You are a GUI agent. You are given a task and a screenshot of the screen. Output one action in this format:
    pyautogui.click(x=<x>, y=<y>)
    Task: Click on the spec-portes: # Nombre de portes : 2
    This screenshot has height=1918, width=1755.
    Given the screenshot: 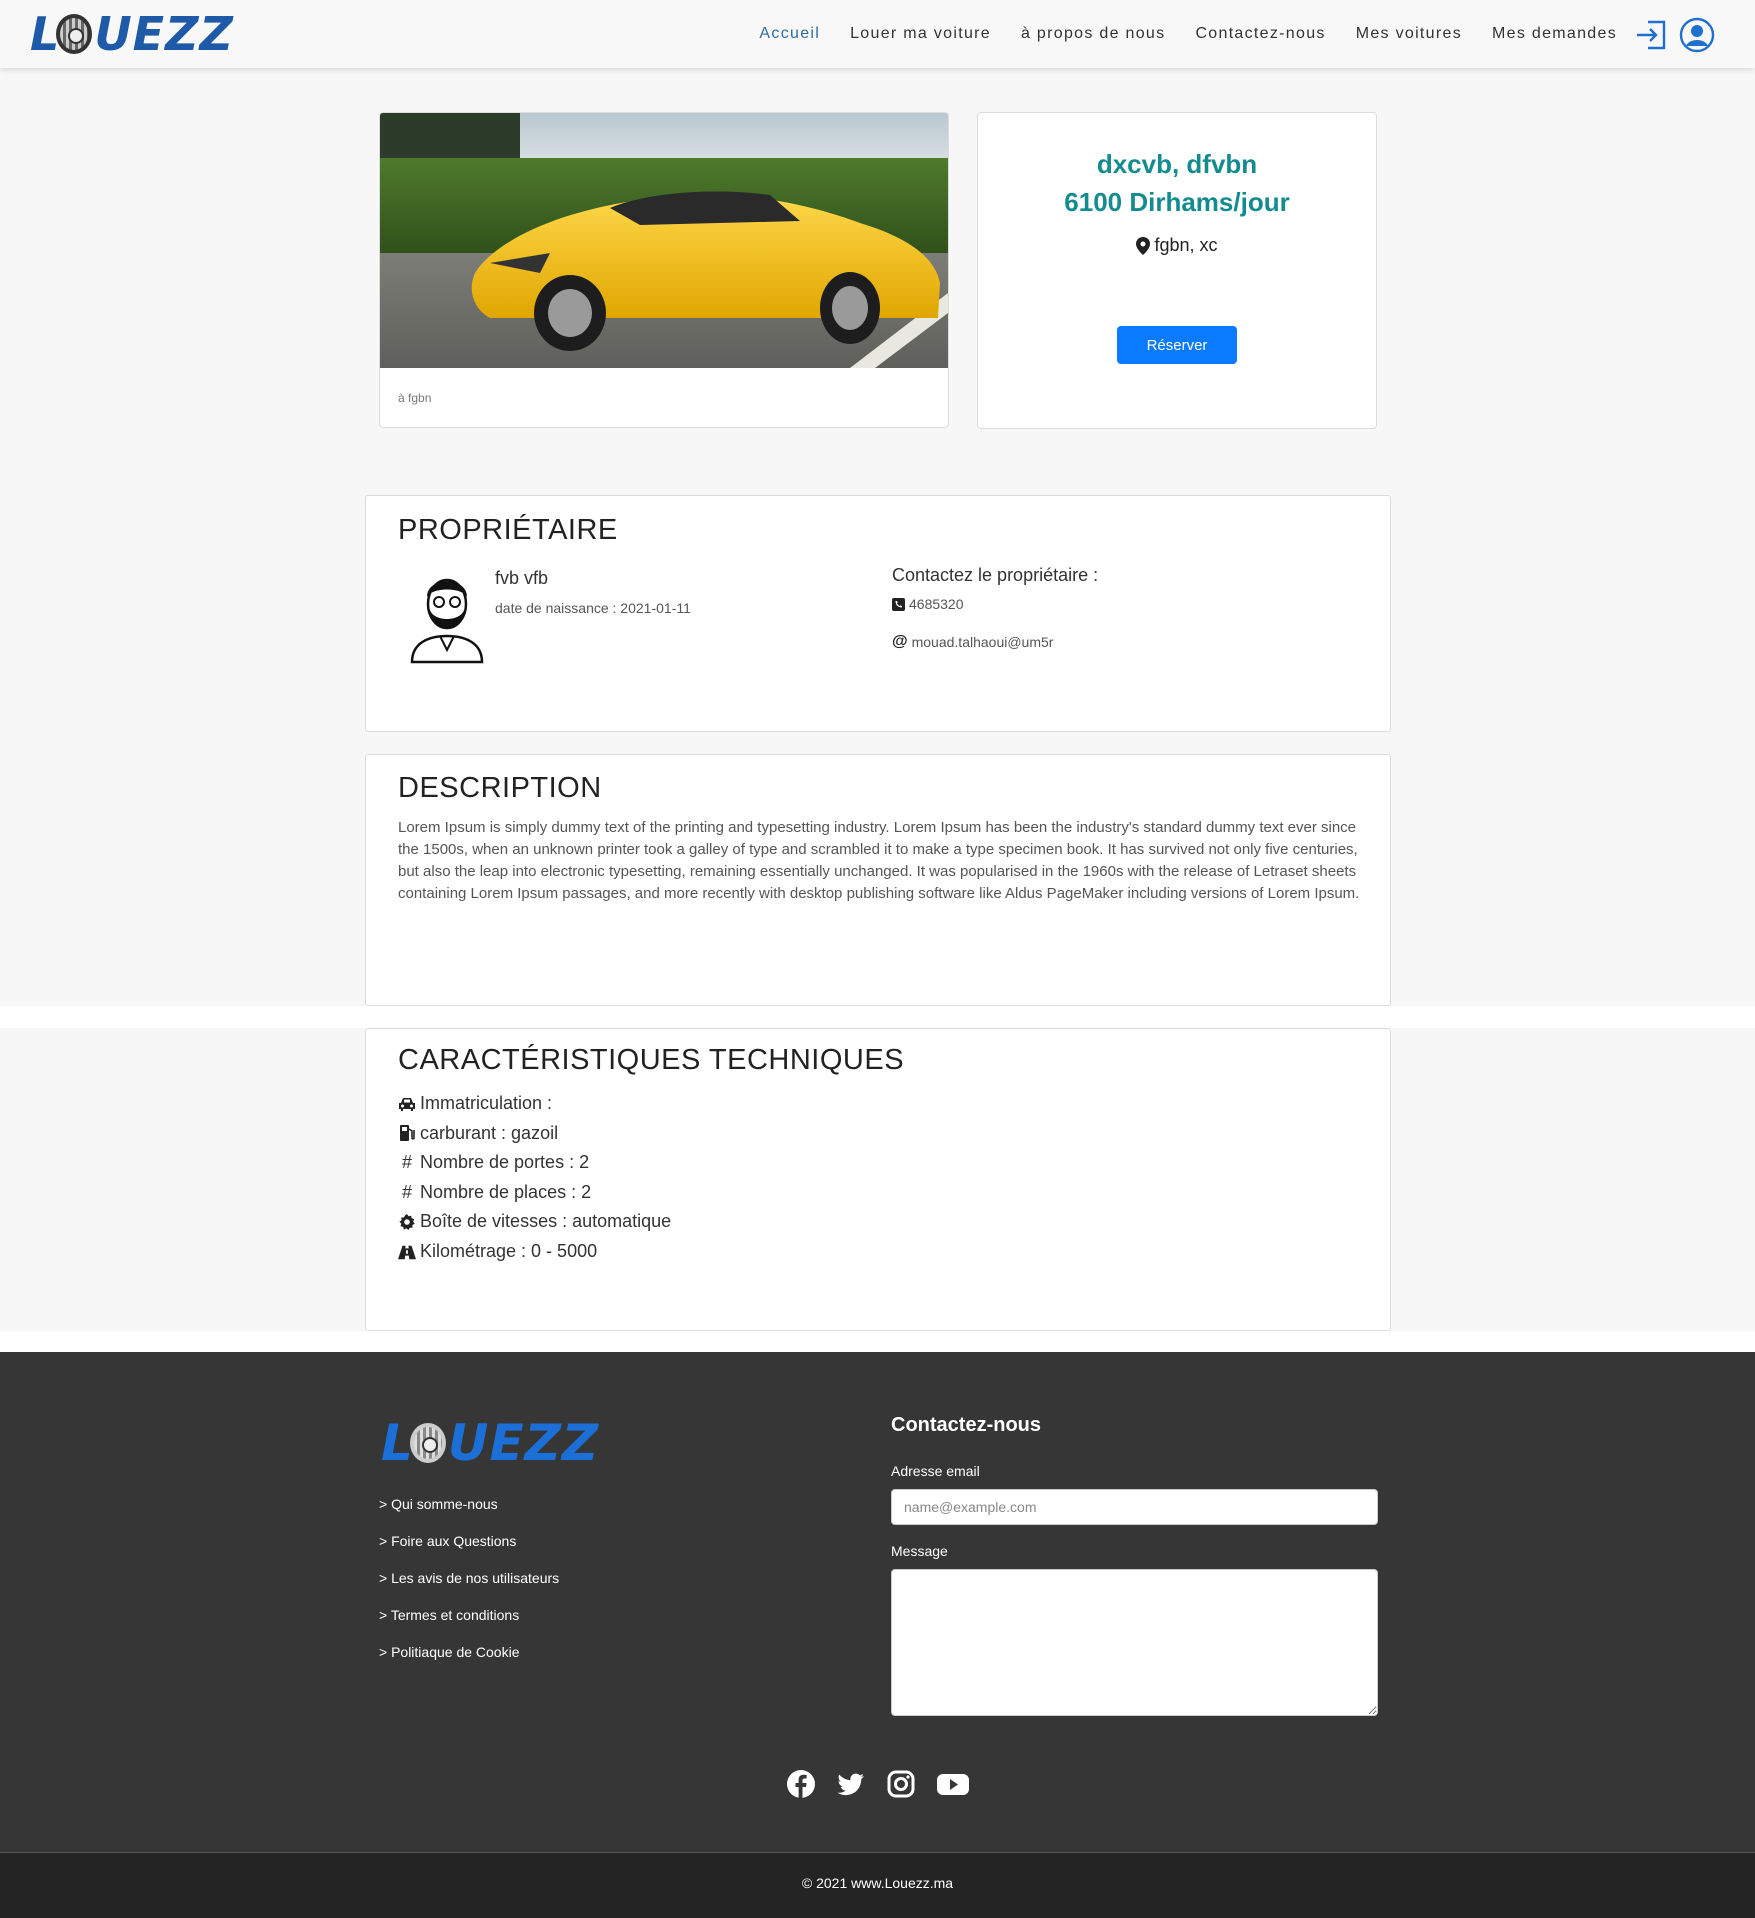 What is the action you would take?
    pyautogui.click(x=534, y=1163)
    